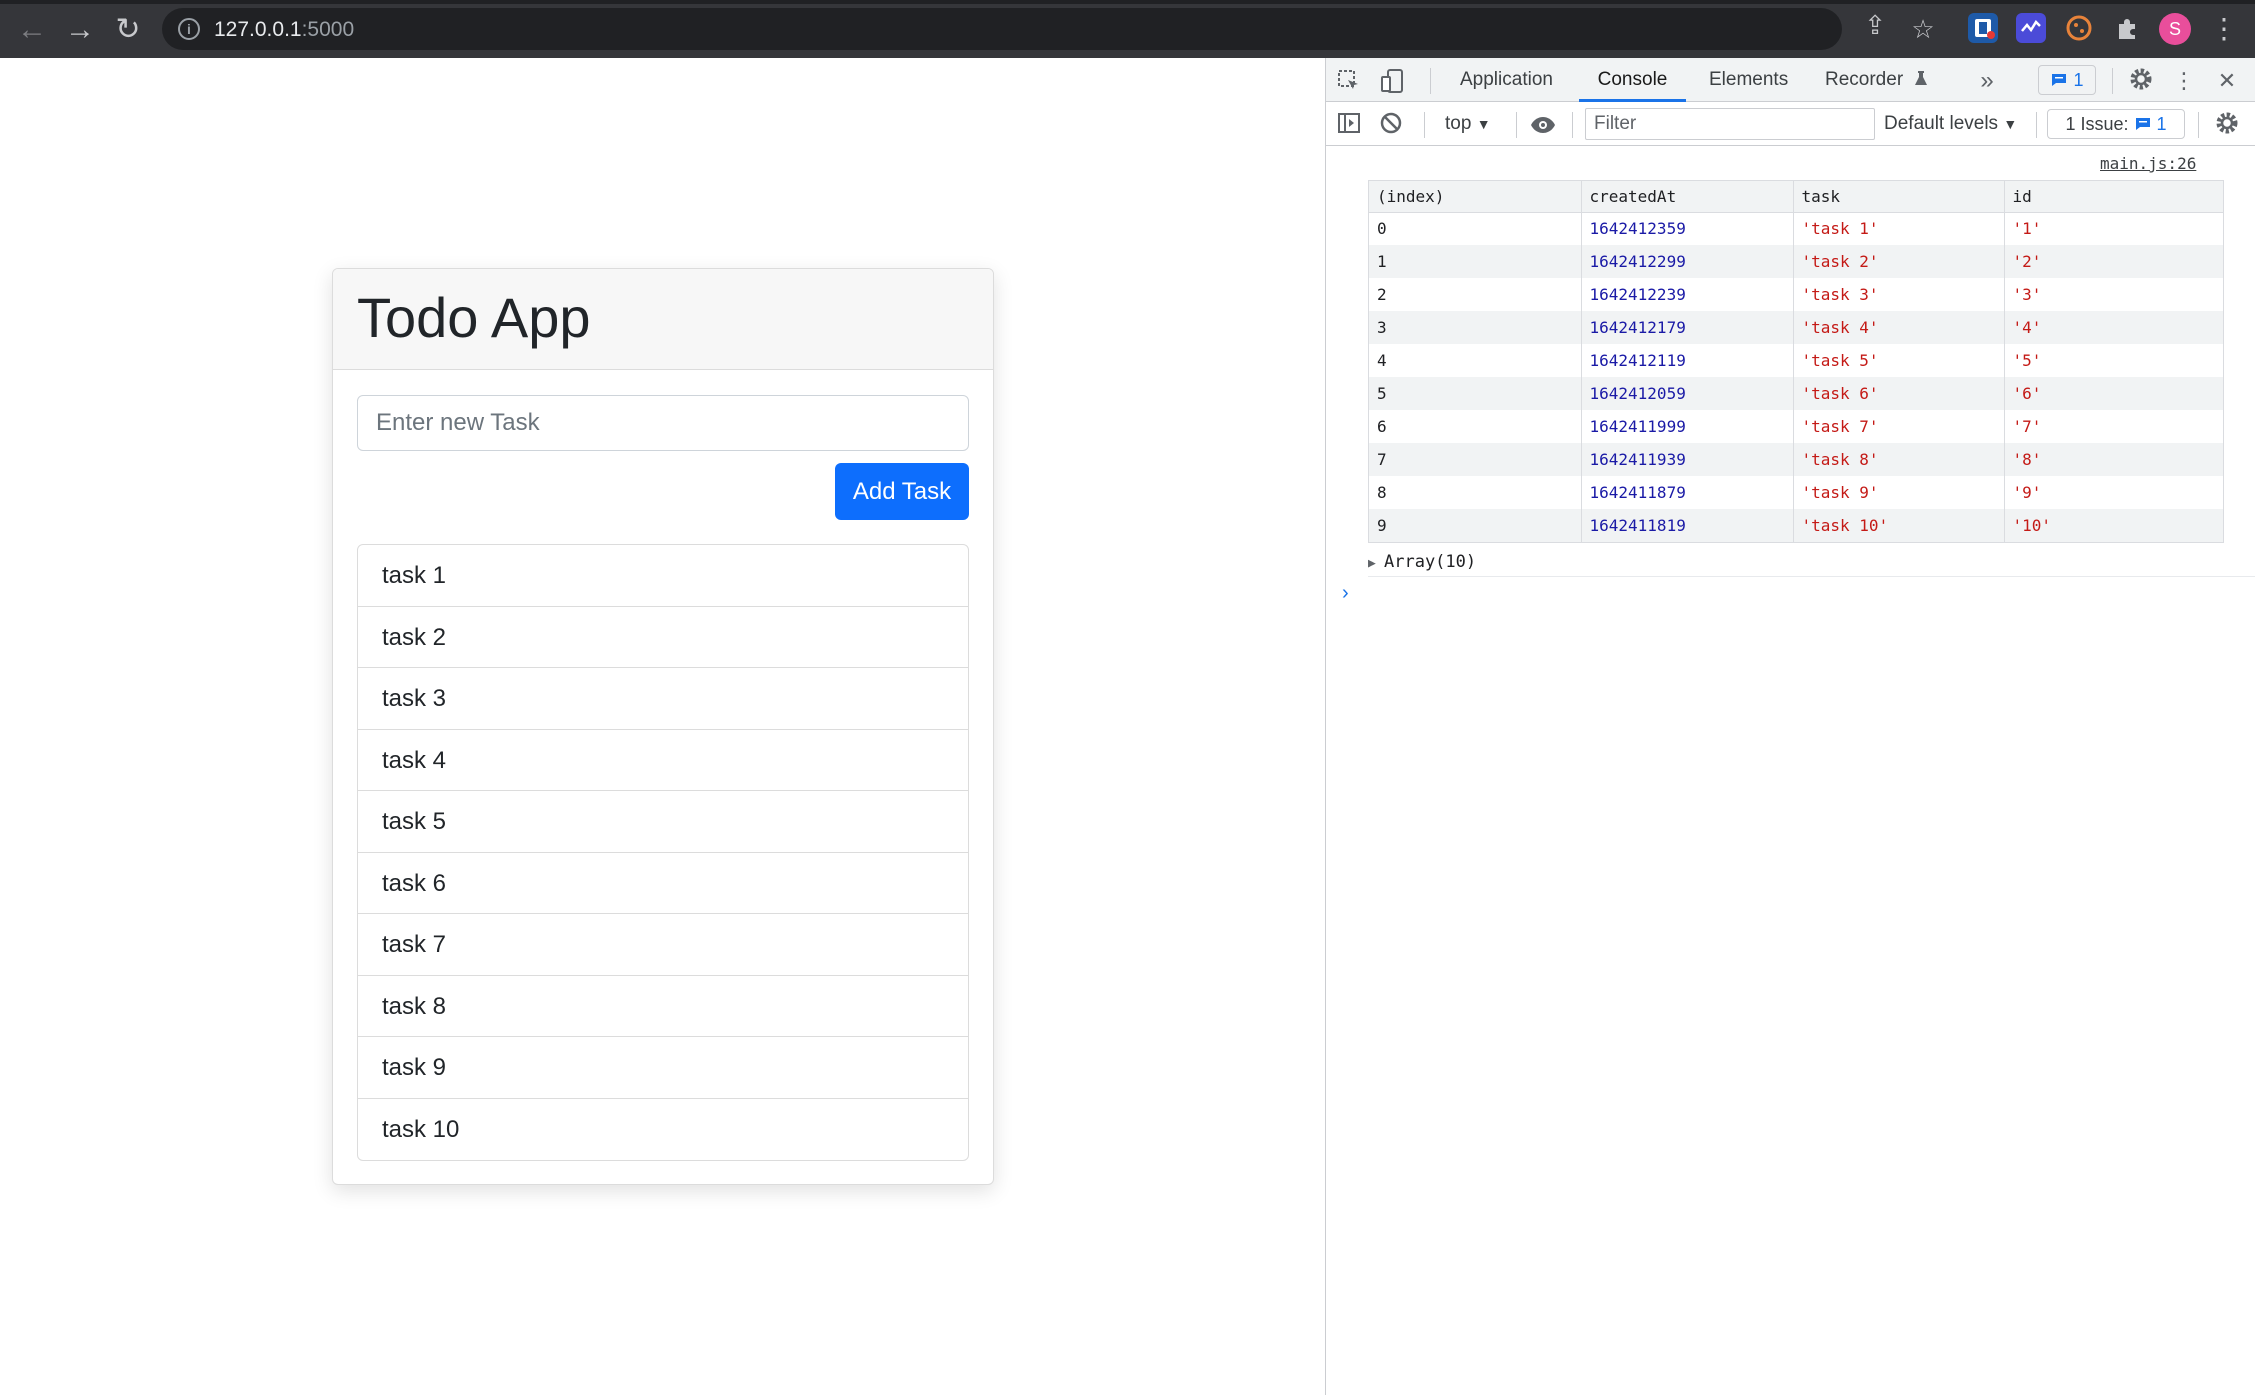  What do you see at coordinates (2067, 80) in the screenshot?
I see `messages-badge: 1` at bounding box center [2067, 80].